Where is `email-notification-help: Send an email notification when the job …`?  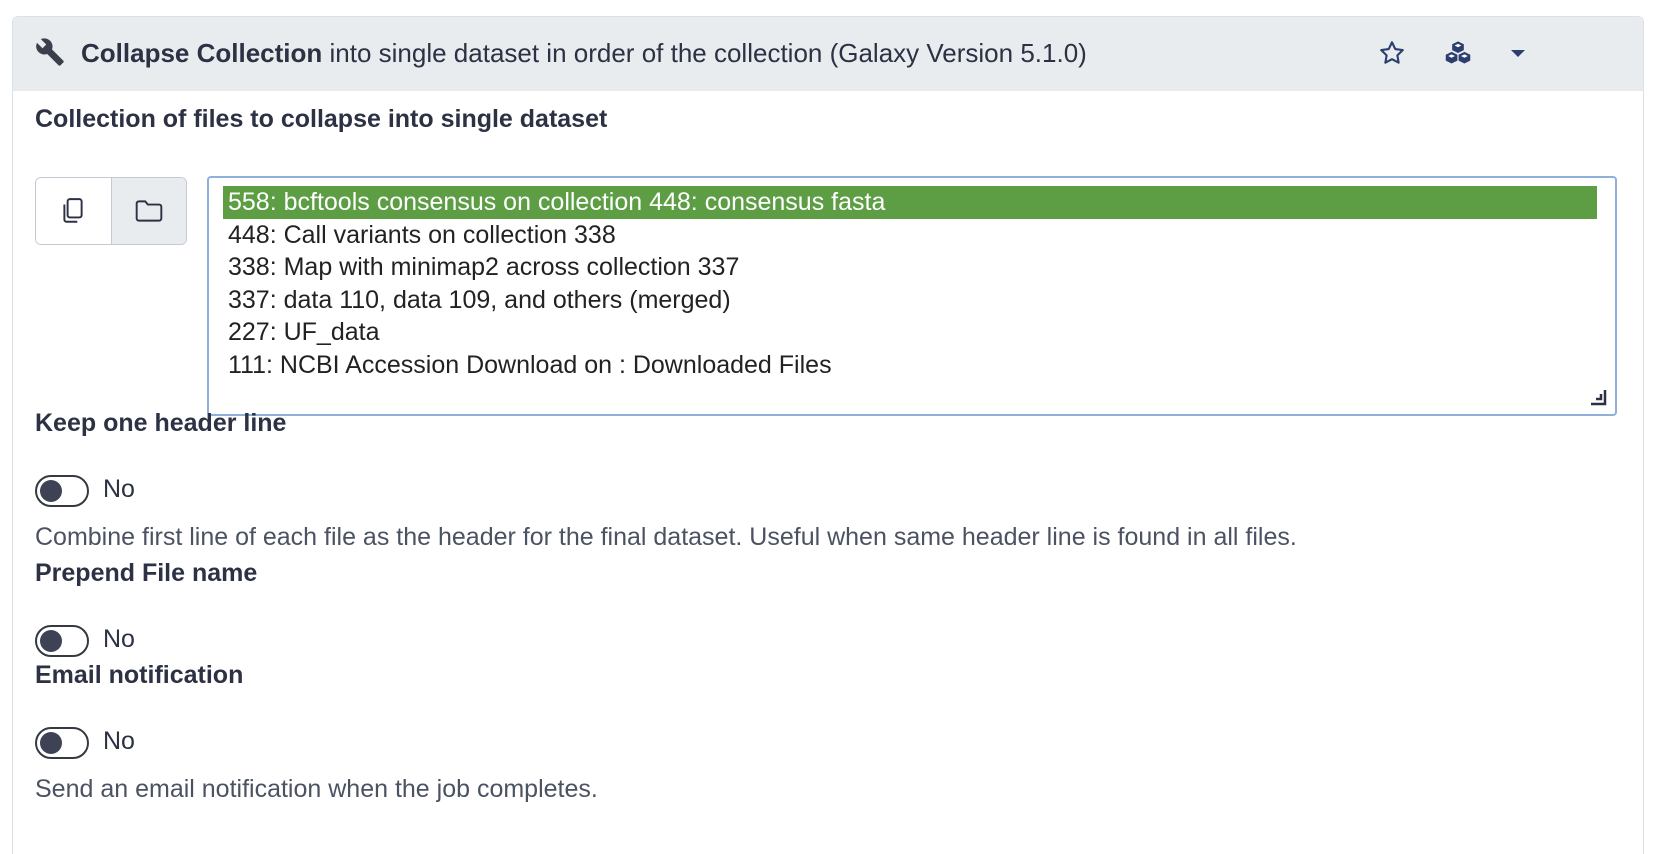 email-notification-help: Send an email notification when the job … is located at coordinates (316, 789).